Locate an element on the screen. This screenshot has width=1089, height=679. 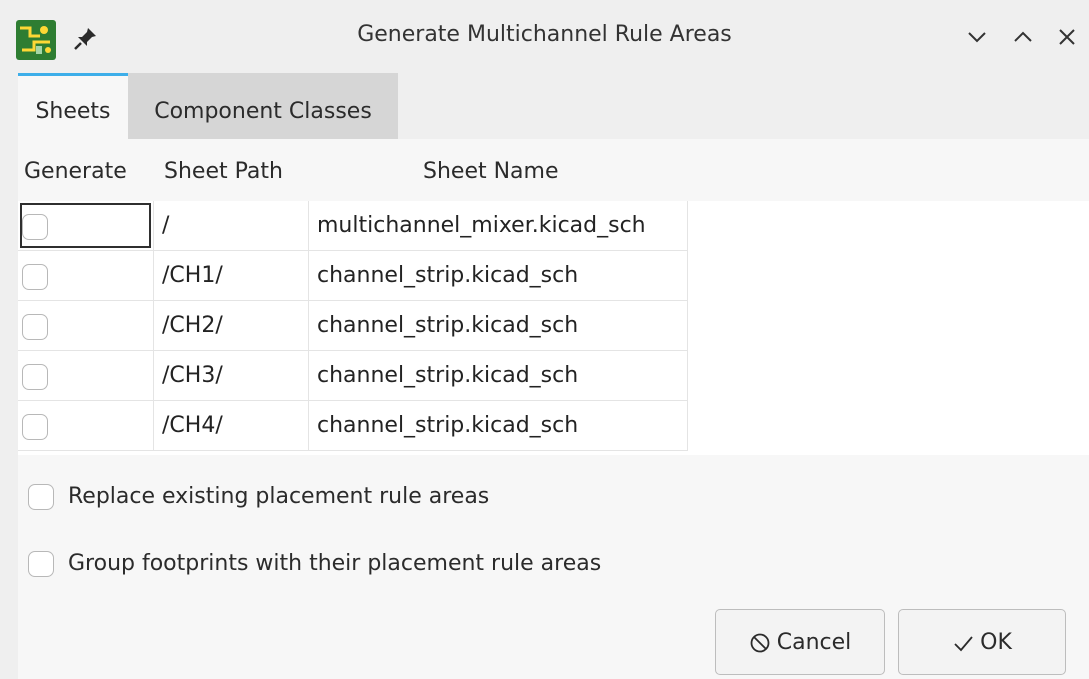
title-bar: Generate Multichannel Rule Areas is located at coordinates (544, 35).